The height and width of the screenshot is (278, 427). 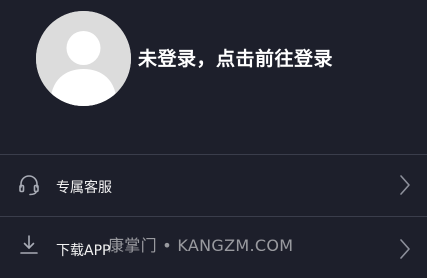 What do you see at coordinates (29, 245) in the screenshot?
I see `download-icon` at bounding box center [29, 245].